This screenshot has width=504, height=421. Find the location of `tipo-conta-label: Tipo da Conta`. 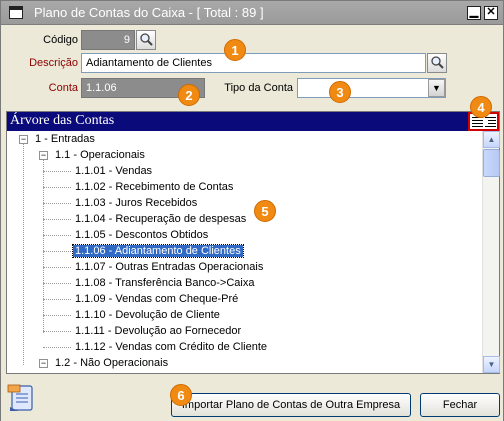

tipo-conta-label: Tipo da Conta is located at coordinates (258, 88).